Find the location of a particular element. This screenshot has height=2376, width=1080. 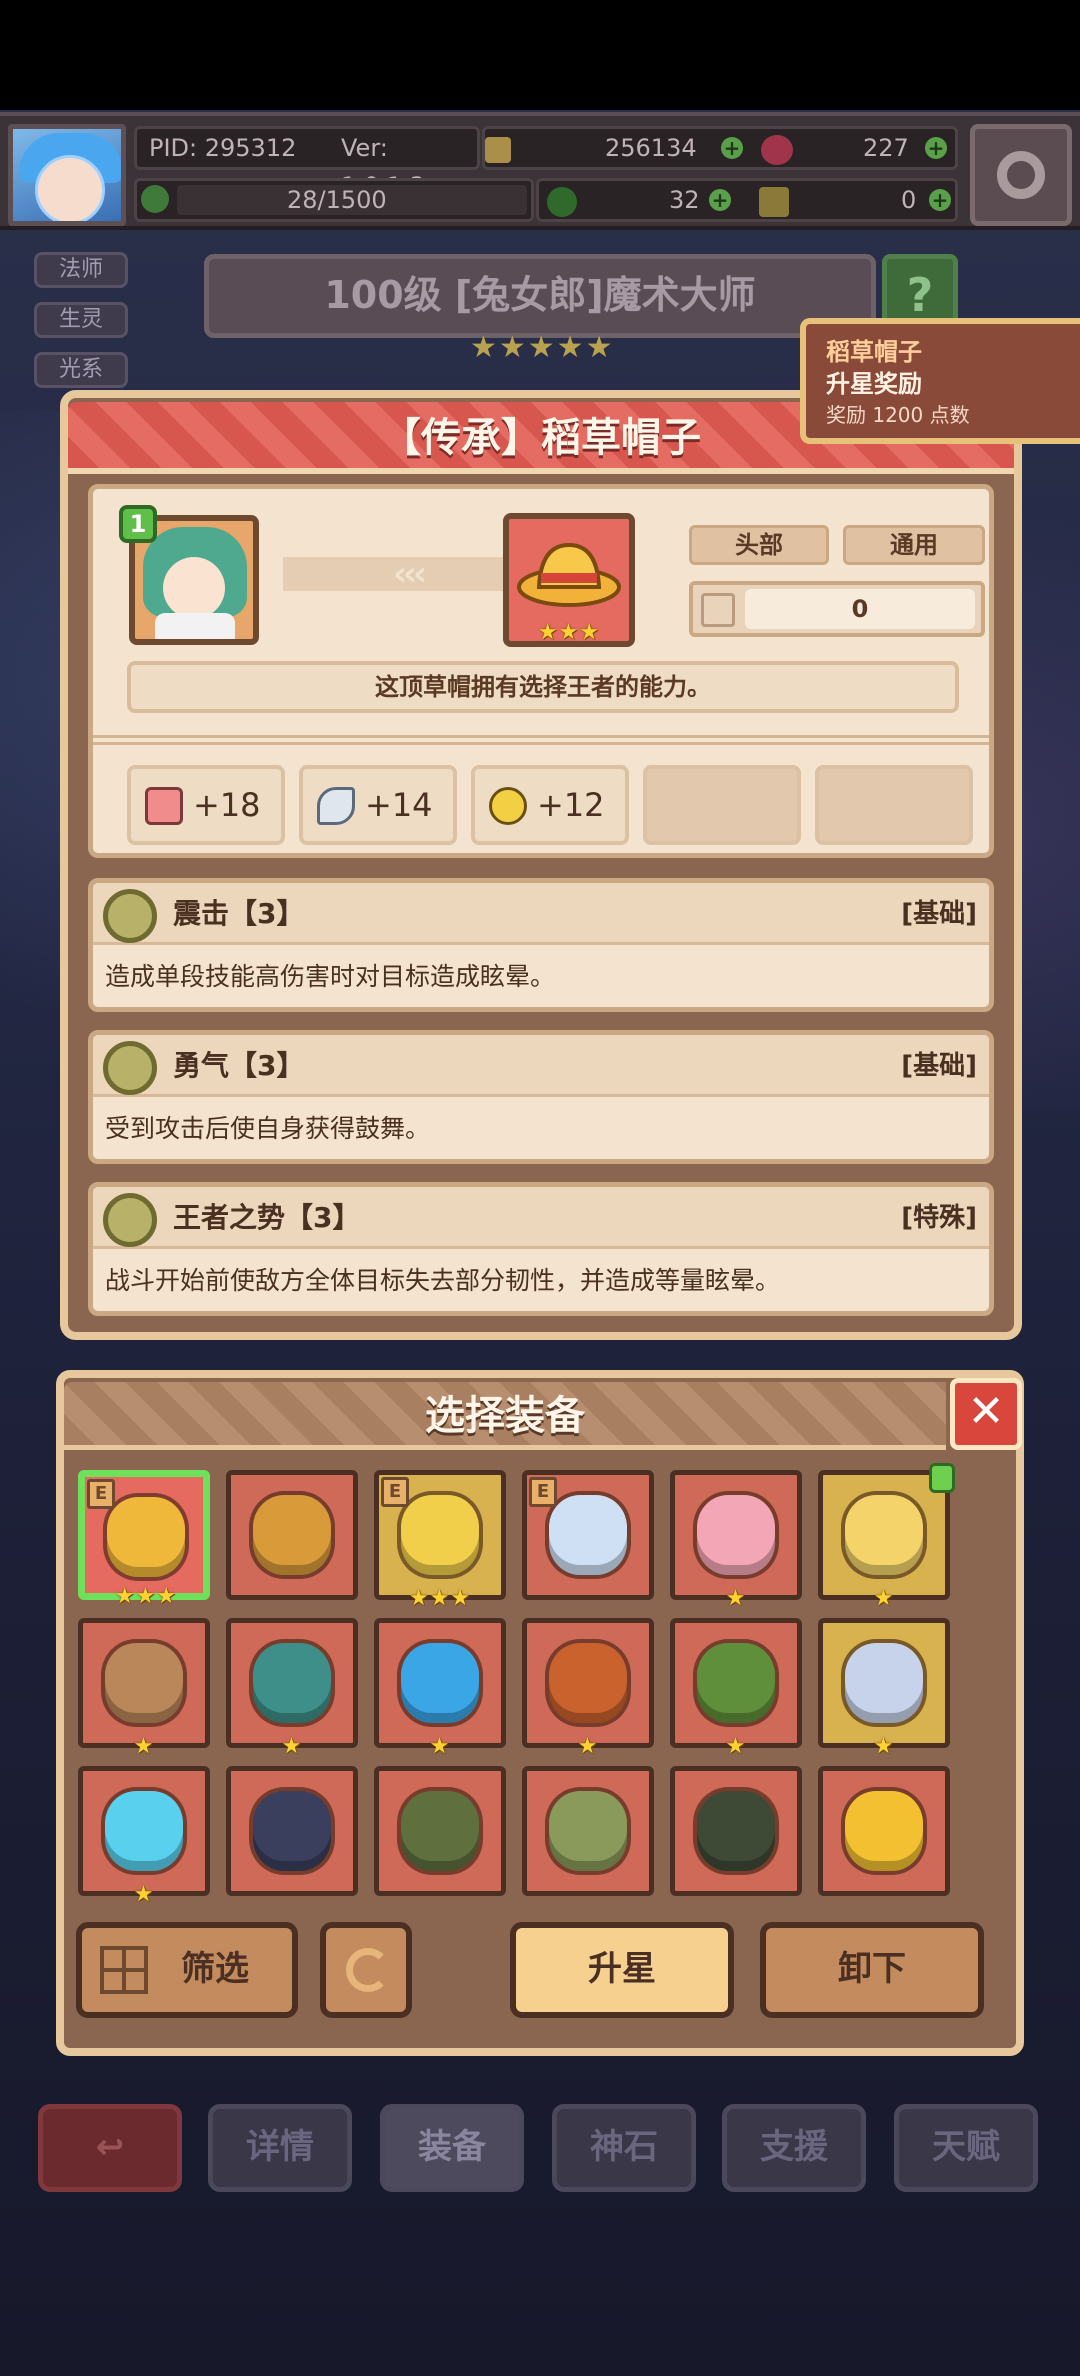

key-amount: 0 is located at coordinates (909, 200).